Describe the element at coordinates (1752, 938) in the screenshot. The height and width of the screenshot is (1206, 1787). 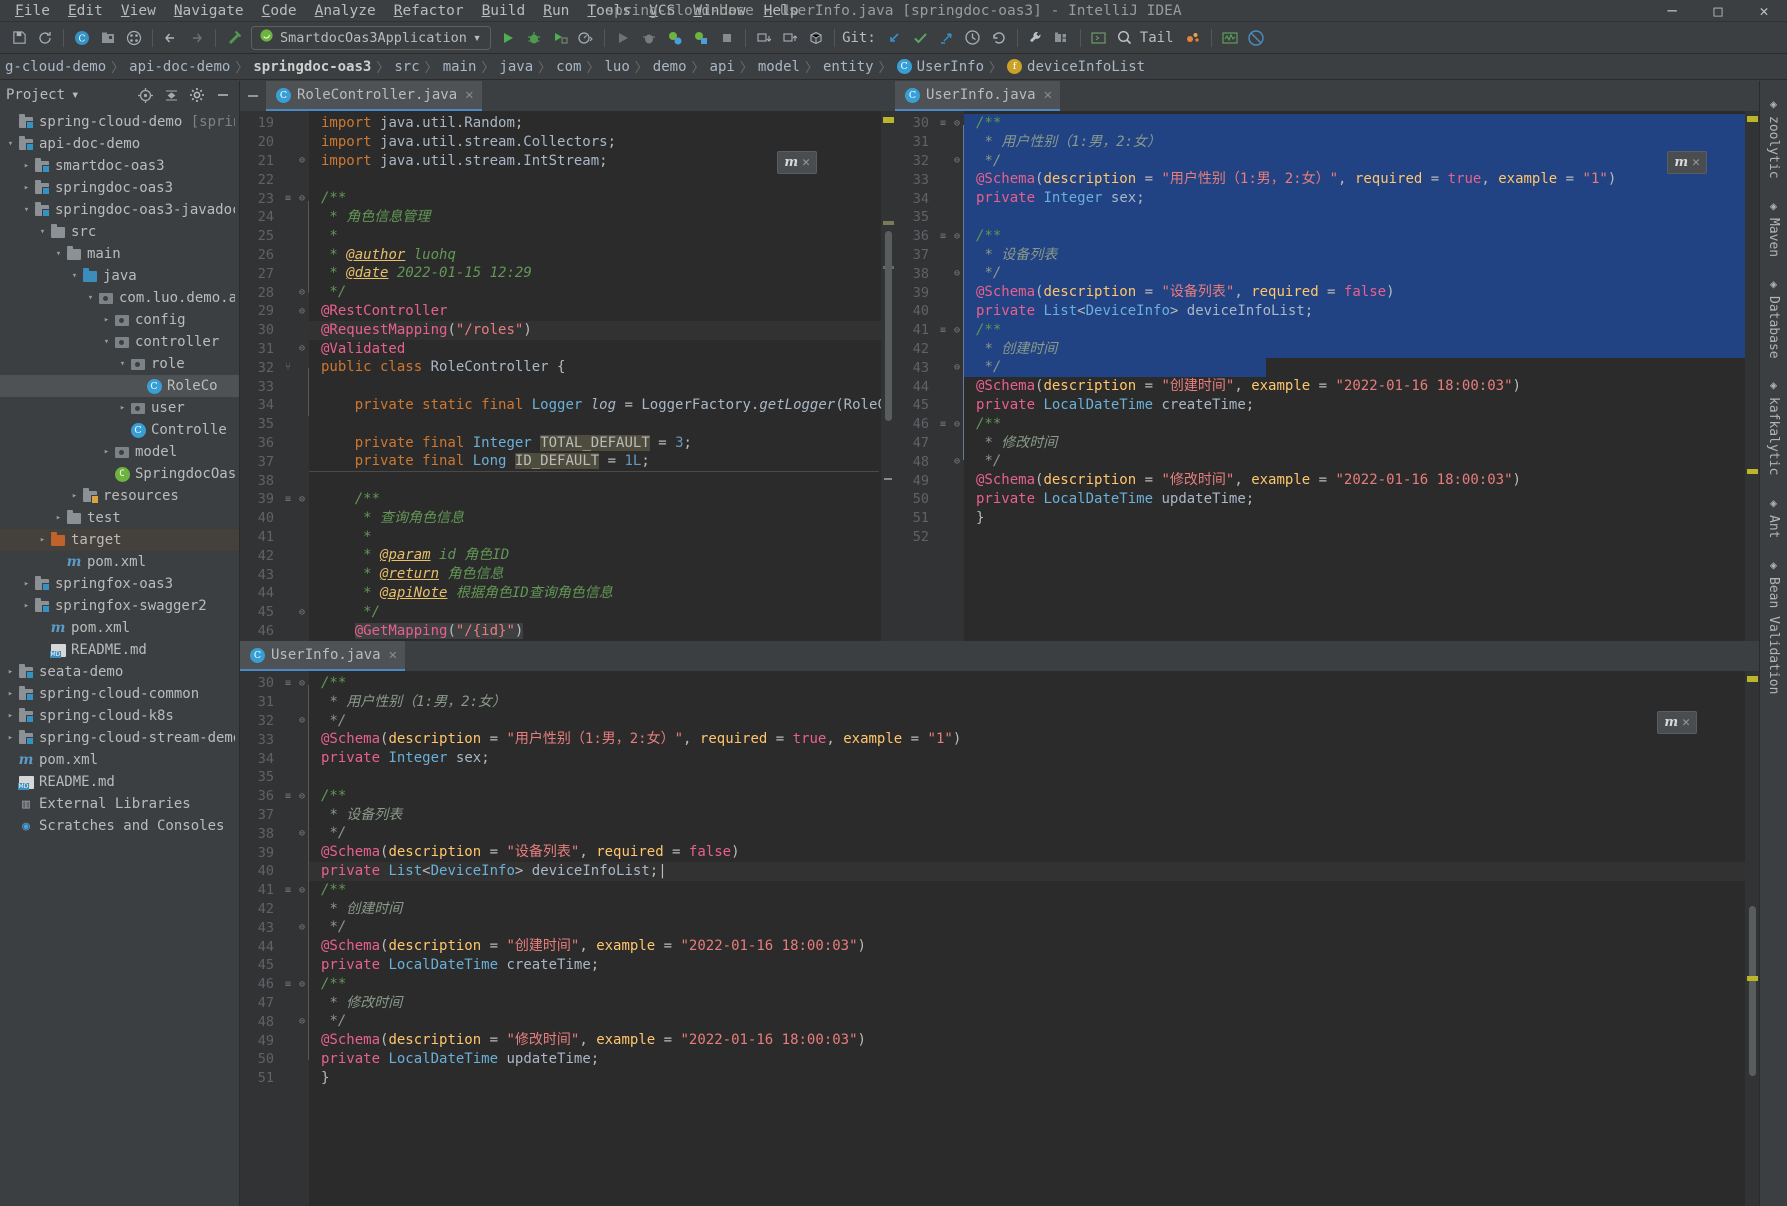
I see `error-stripe-bottom` at that location.